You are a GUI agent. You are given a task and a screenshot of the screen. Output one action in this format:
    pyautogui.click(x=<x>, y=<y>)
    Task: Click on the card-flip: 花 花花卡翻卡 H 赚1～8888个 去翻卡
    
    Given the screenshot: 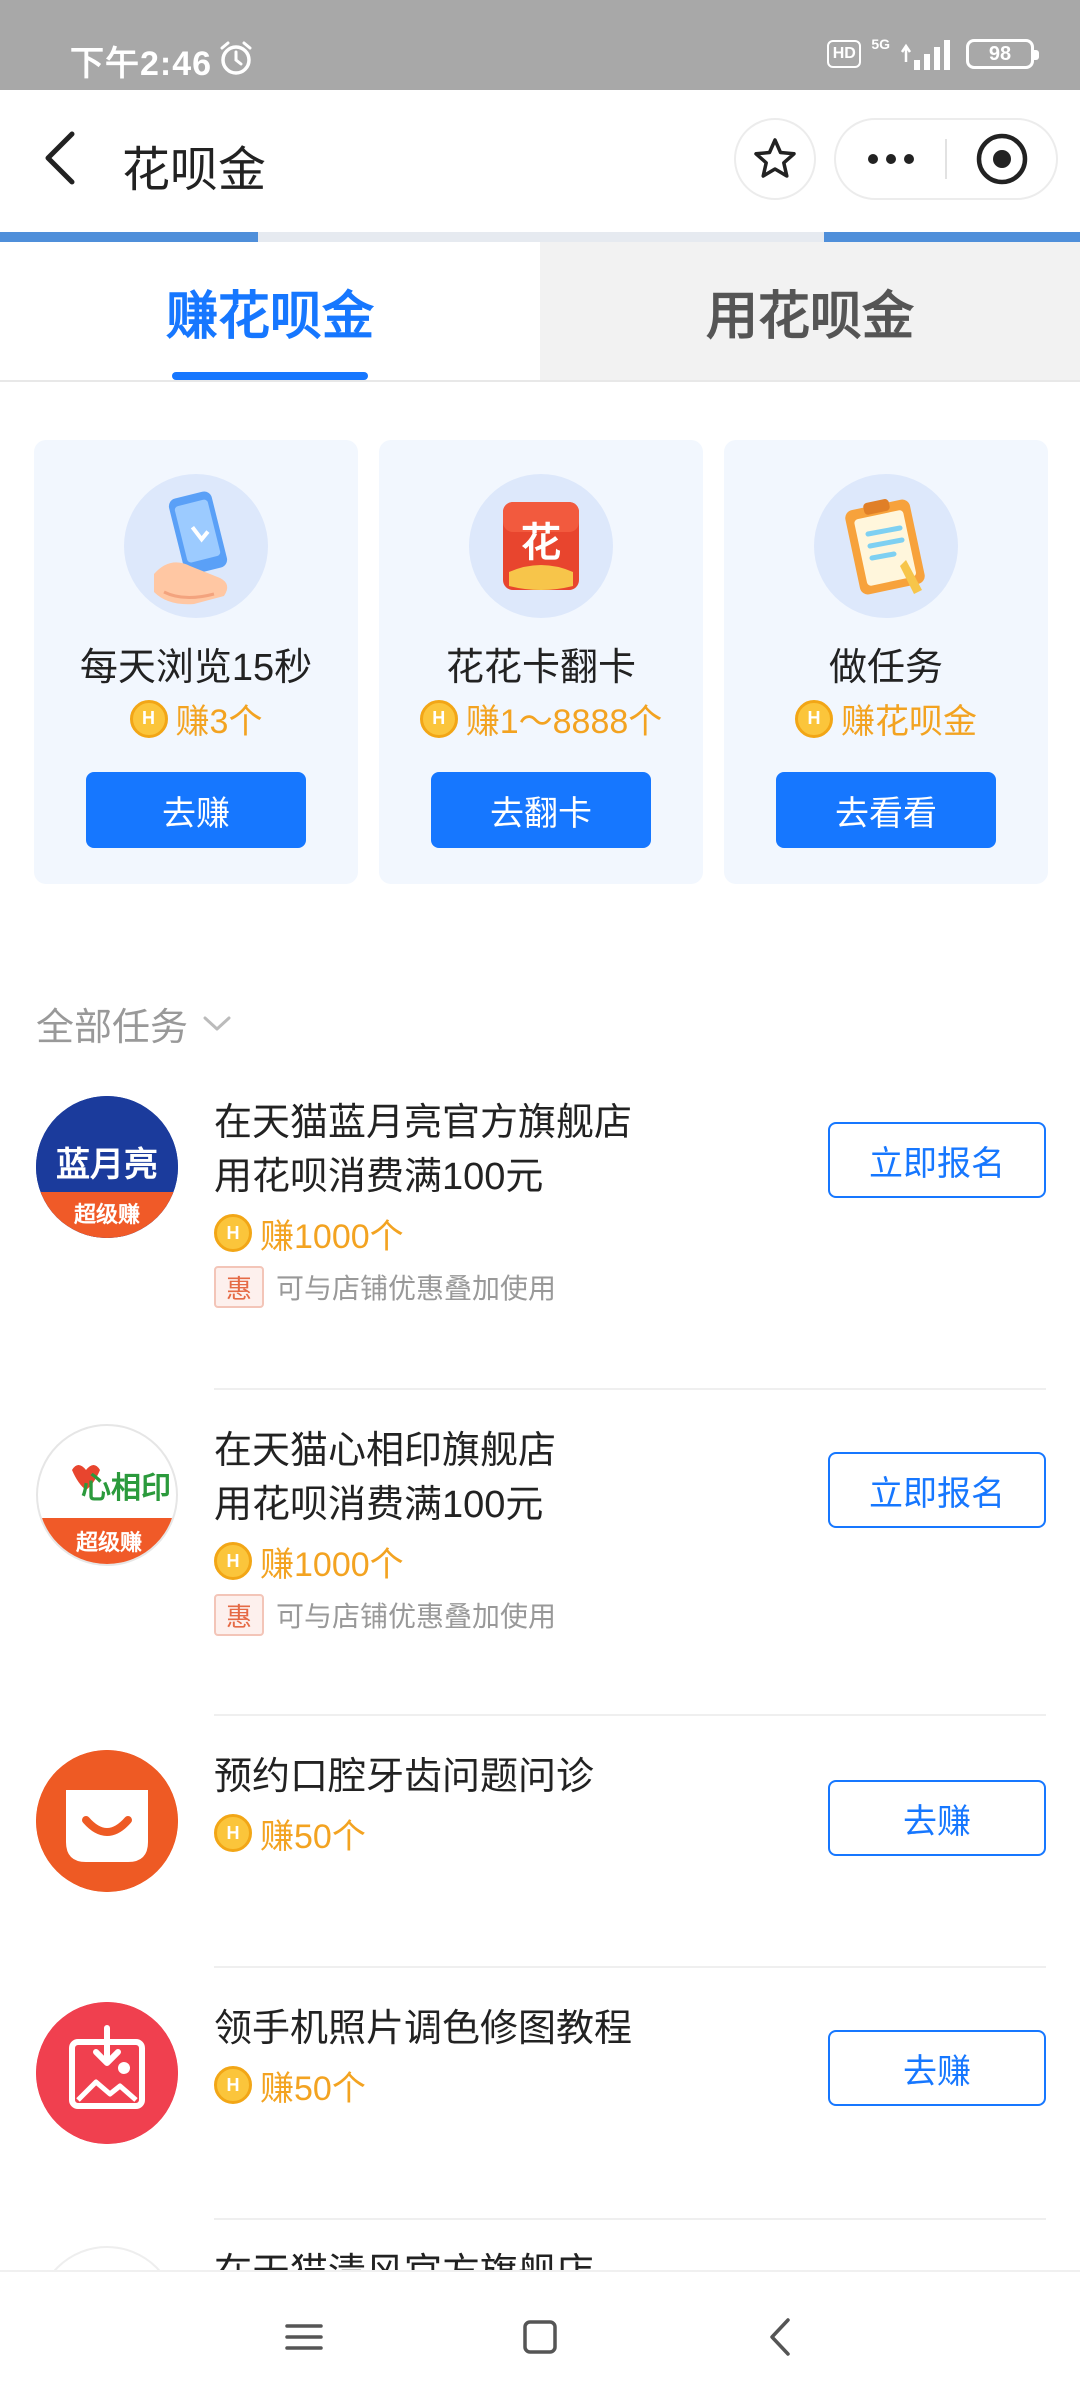 What is the action you would take?
    pyautogui.click(x=541, y=662)
    